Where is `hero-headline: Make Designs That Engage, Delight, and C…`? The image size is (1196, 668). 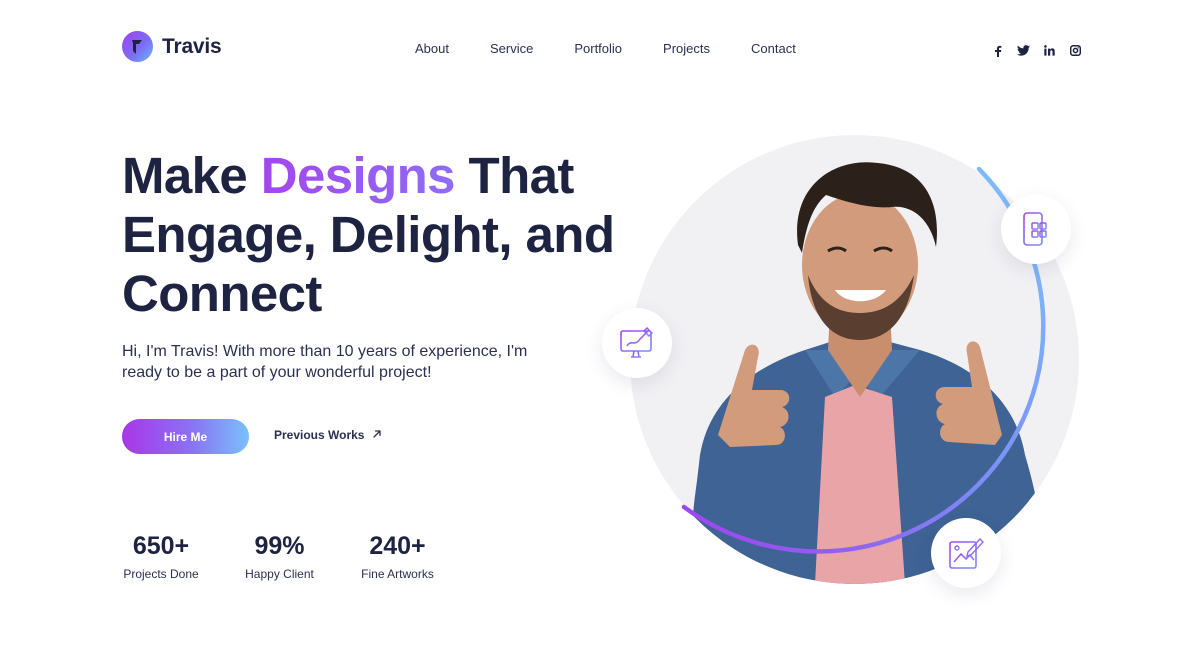 hero-headline: Make Designs That Engage, Delight, and C… is located at coordinates (372, 234).